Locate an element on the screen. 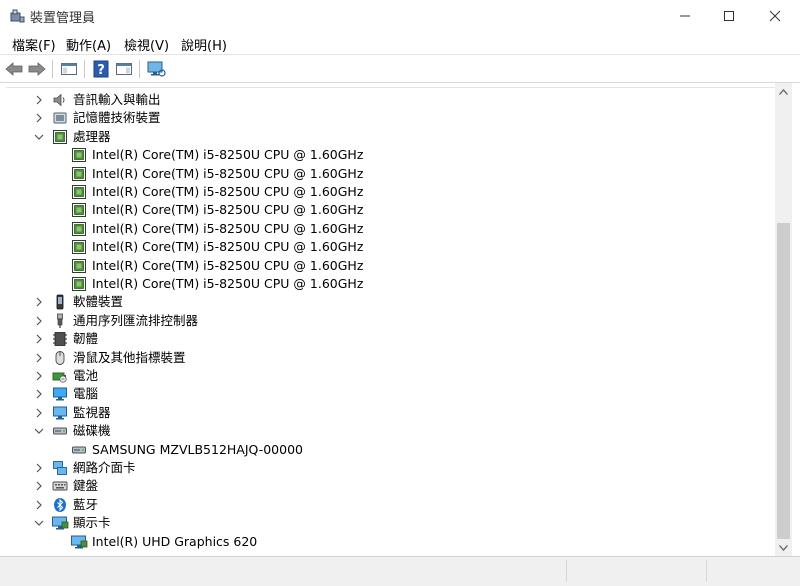 The height and width of the screenshot is (586, 800). scrollbar-thumb is located at coordinates (783, 381).